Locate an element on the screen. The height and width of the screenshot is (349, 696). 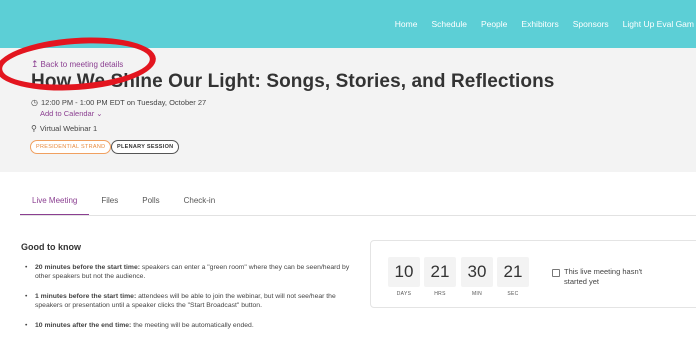
tab-check-in: Check-in is located at coordinates (200, 206).